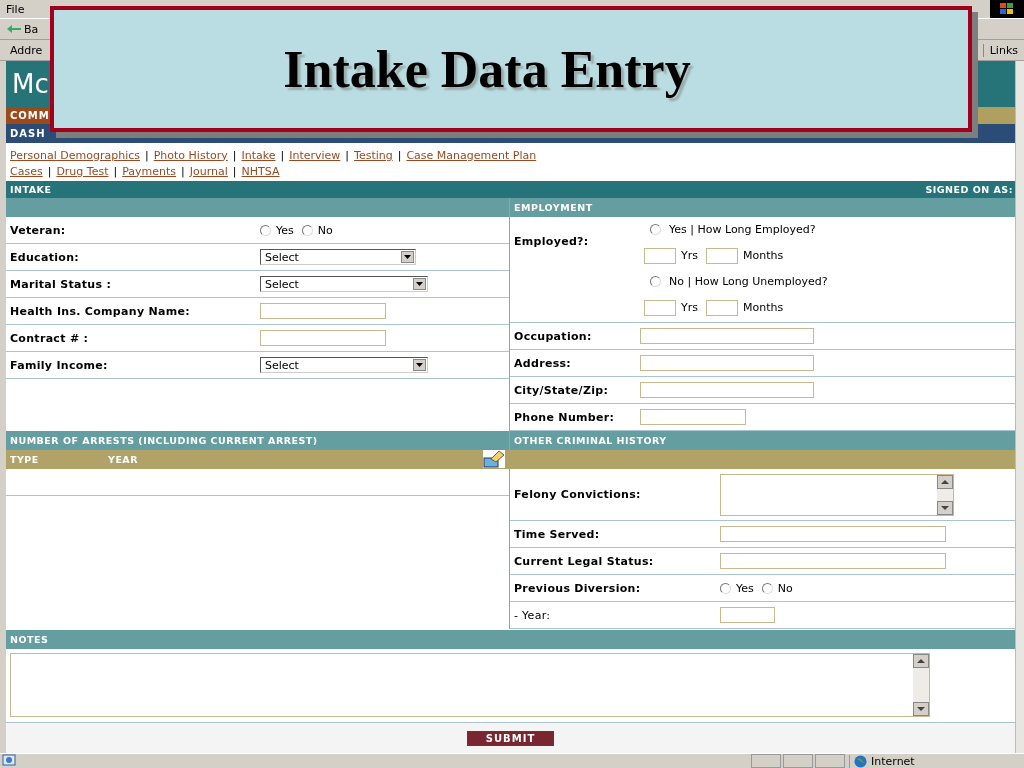 Image resolution: width=1024 pixels, height=768 pixels. What do you see at coordinates (577, 494) in the screenshot?
I see `field-label: Felony Convictions:` at bounding box center [577, 494].